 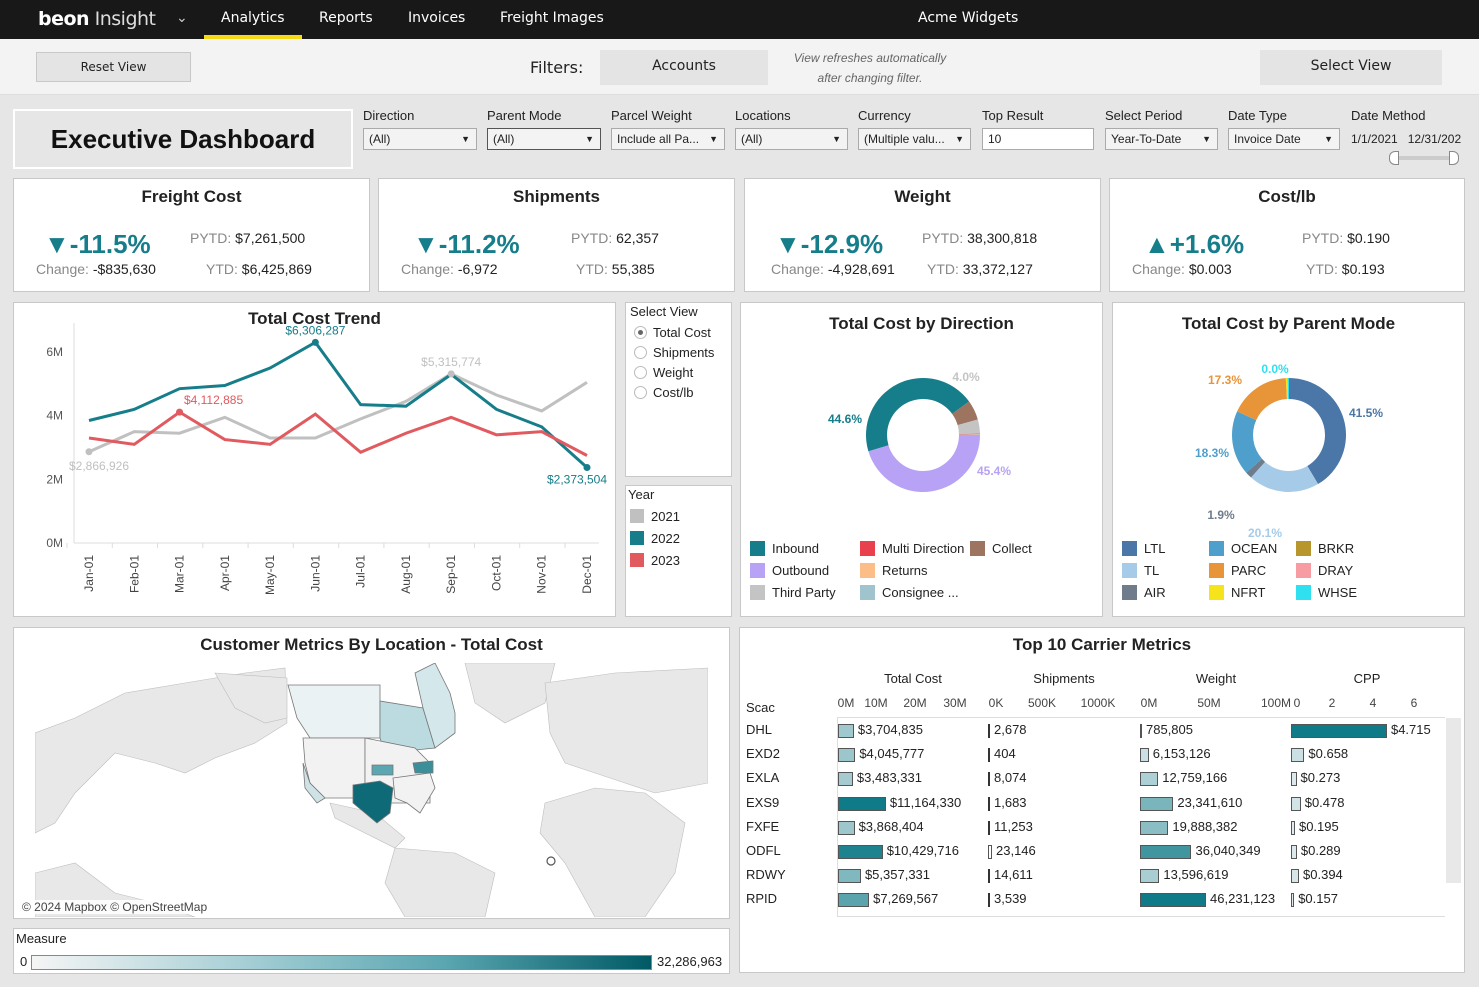 What do you see at coordinates (761, 898) in the screenshot?
I see `carrier-scac: RPID` at bounding box center [761, 898].